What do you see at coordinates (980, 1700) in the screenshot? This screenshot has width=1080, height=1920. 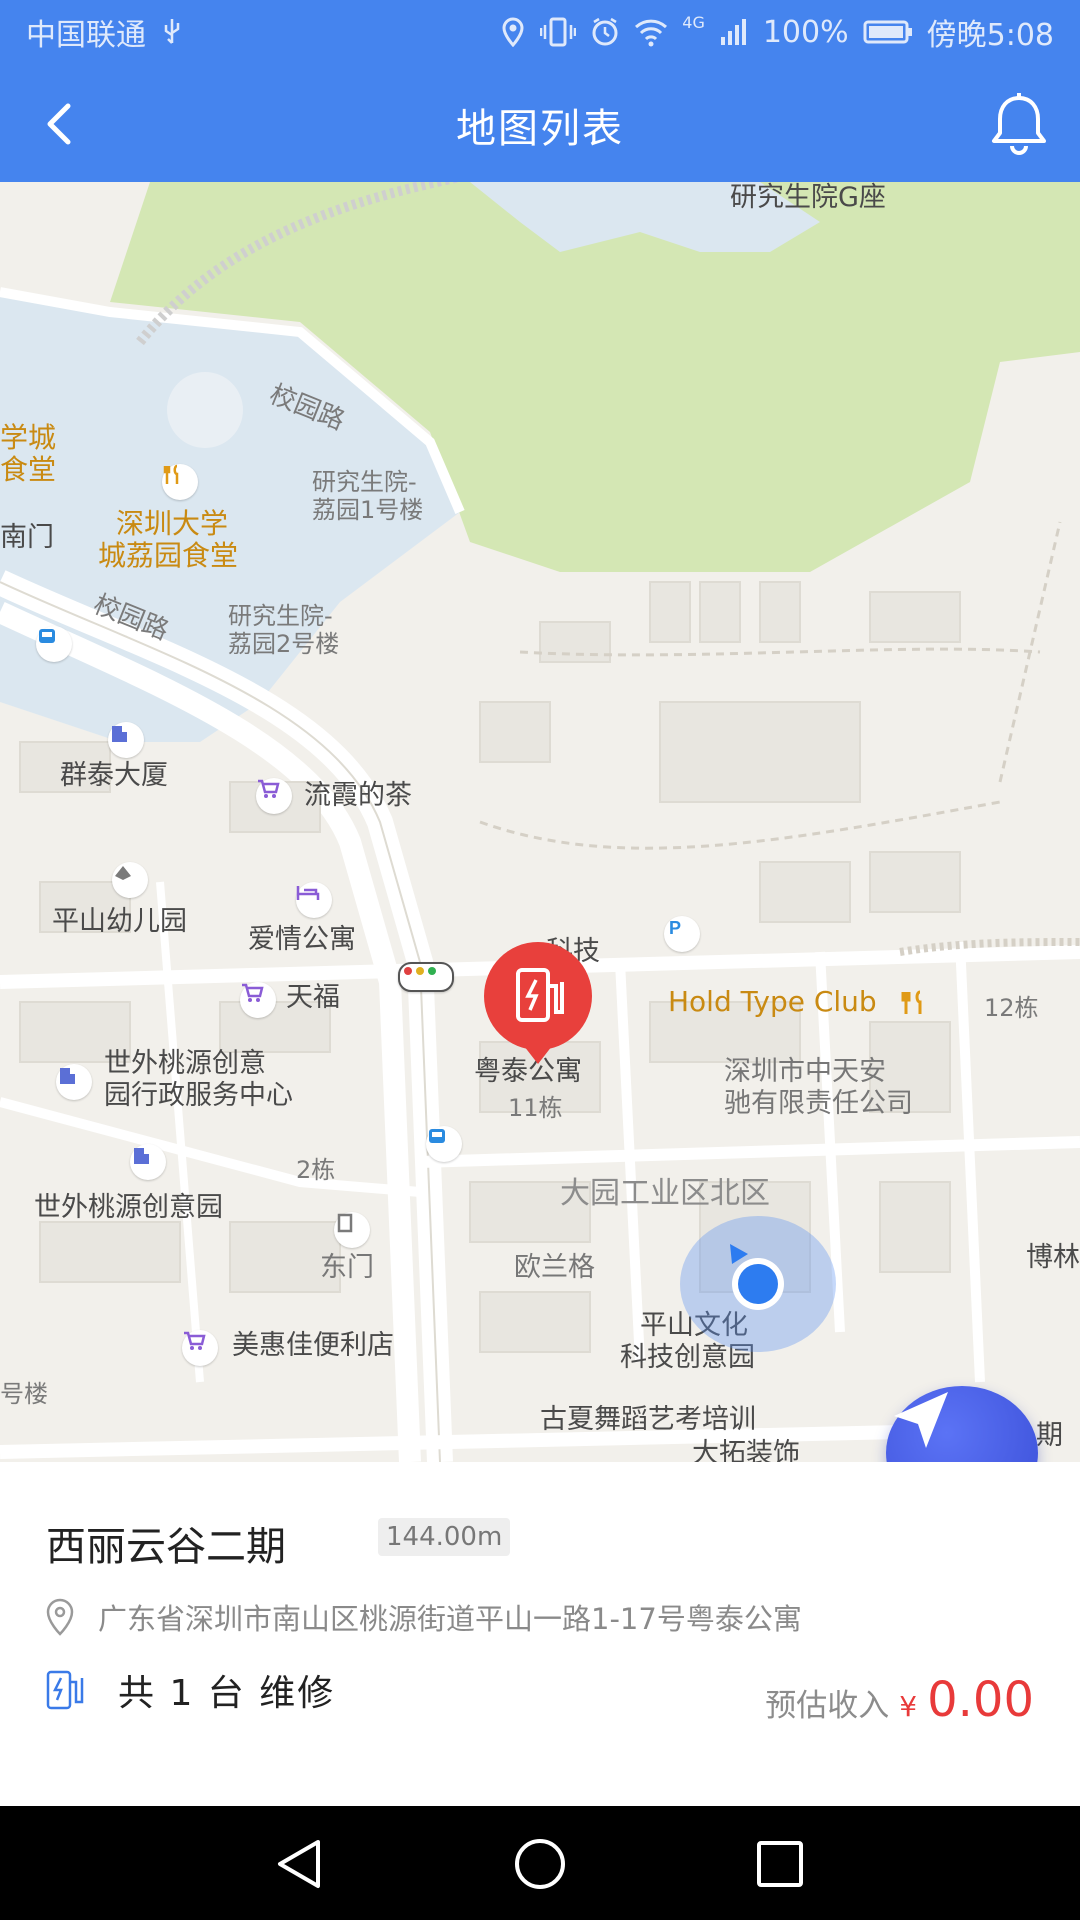 I see `income-value: 0.00` at bounding box center [980, 1700].